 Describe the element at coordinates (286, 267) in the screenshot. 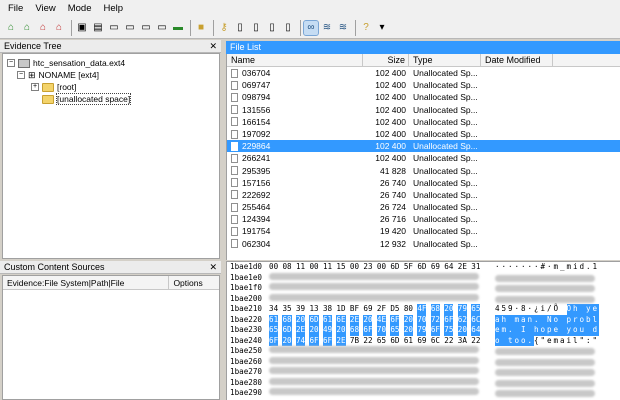

I see `hex-byte: 08` at that location.